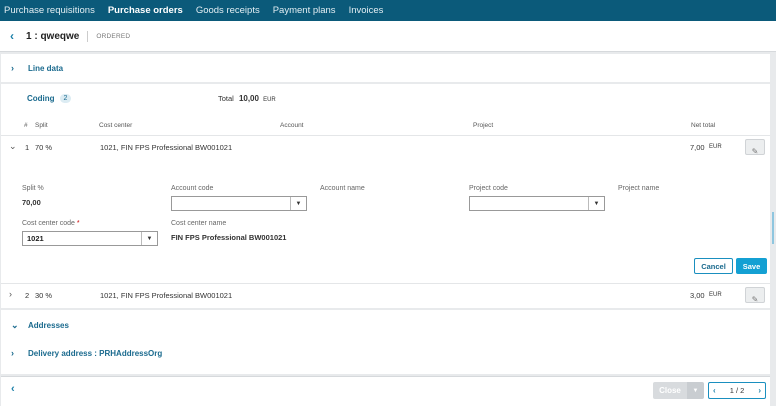  I want to click on page-indicator: 1 / 2, so click(737, 390).